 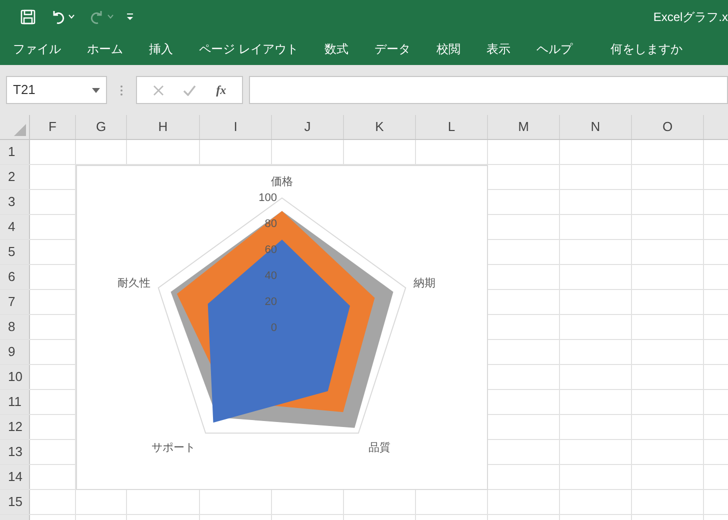 I want to click on category-label: 価格, so click(x=282, y=182).